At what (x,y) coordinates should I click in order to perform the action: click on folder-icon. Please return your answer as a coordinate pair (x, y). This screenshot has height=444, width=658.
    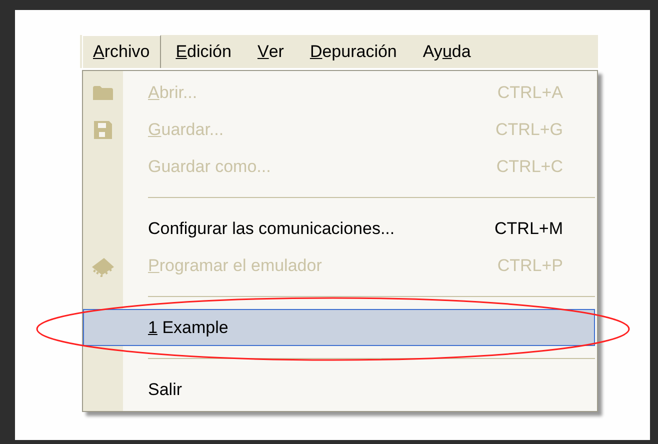
    Looking at the image, I should click on (103, 93).